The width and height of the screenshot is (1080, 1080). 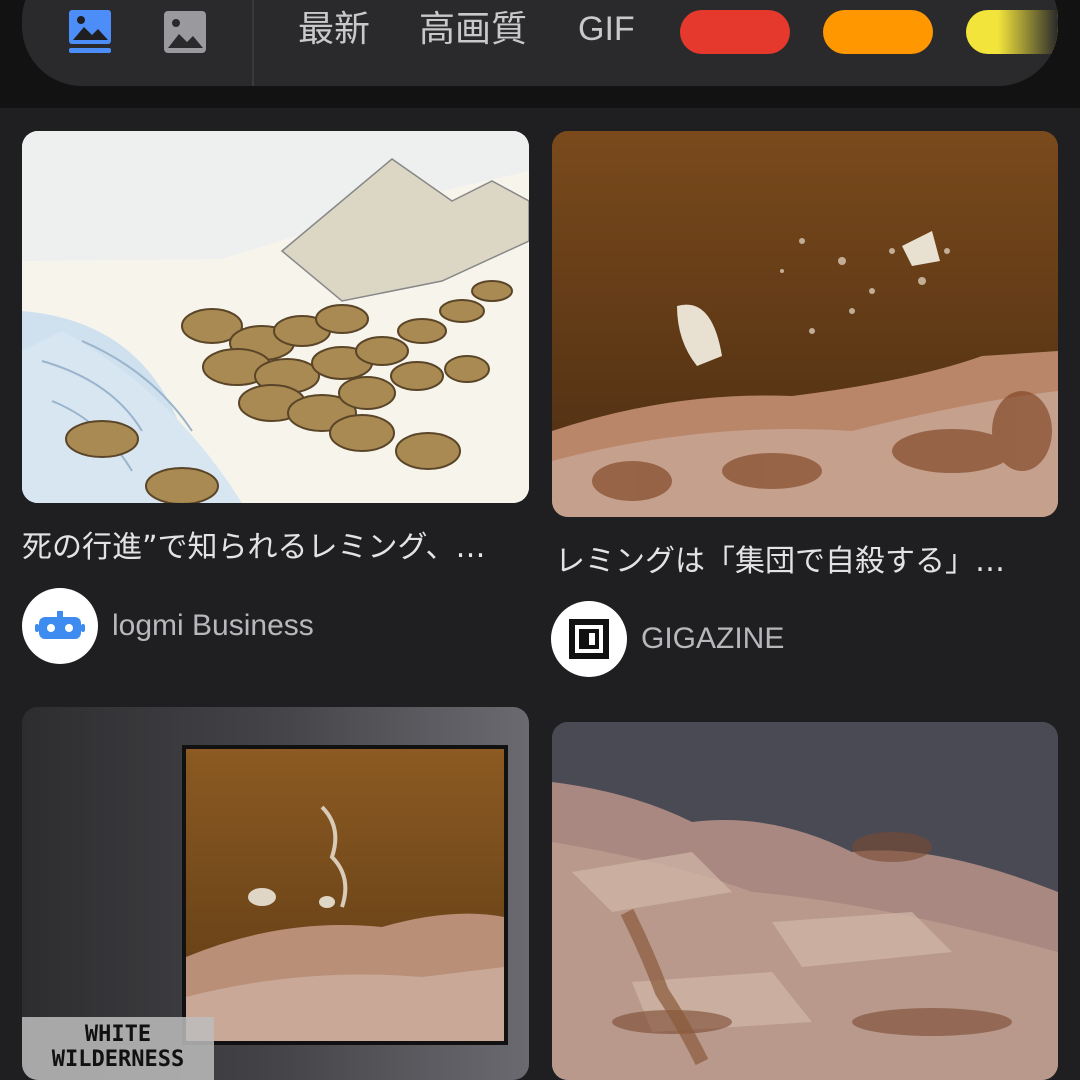 I want to click on result-source-2: GIGAZINE, so click(x=667, y=639).